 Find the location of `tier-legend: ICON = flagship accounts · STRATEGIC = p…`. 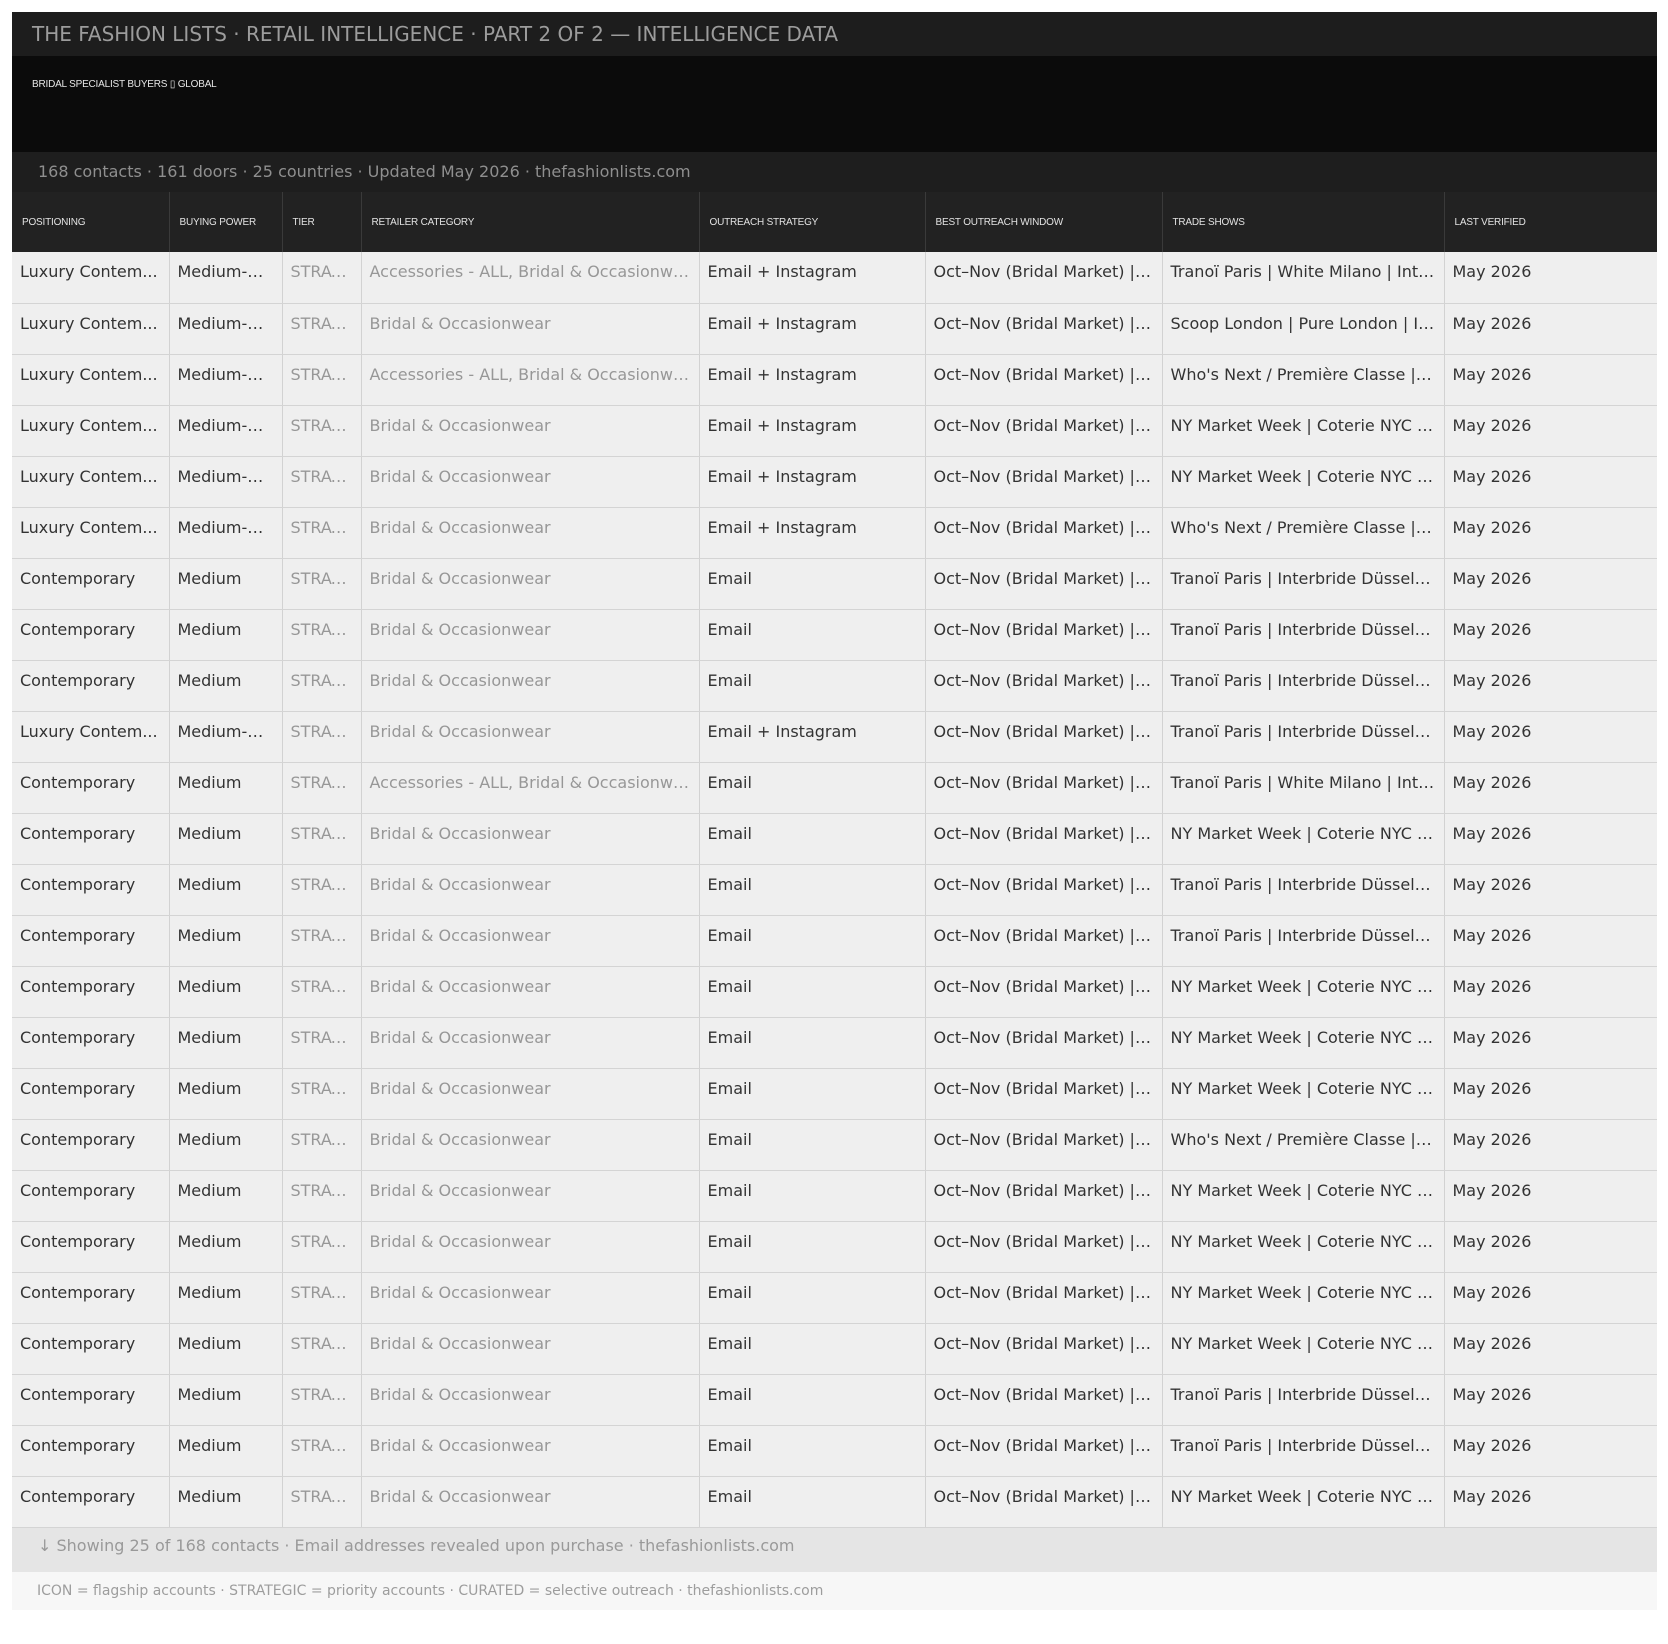

tier-legend: ICON = flagship accounts · STRATEGIC = p… is located at coordinates (834, 1590).